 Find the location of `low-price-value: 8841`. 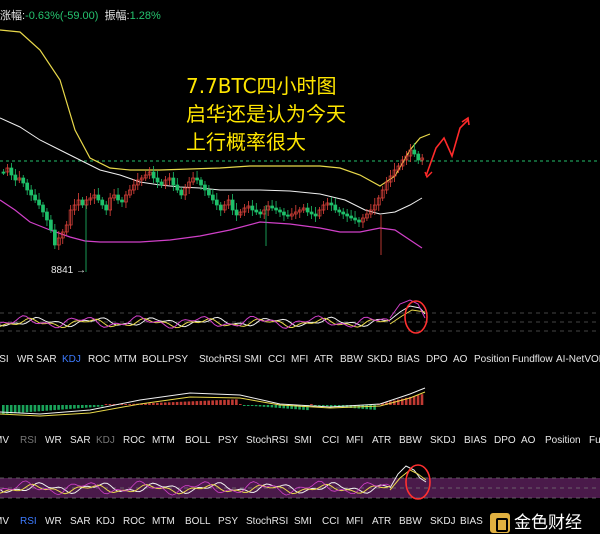

low-price-value: 8841 is located at coordinates (62, 270).